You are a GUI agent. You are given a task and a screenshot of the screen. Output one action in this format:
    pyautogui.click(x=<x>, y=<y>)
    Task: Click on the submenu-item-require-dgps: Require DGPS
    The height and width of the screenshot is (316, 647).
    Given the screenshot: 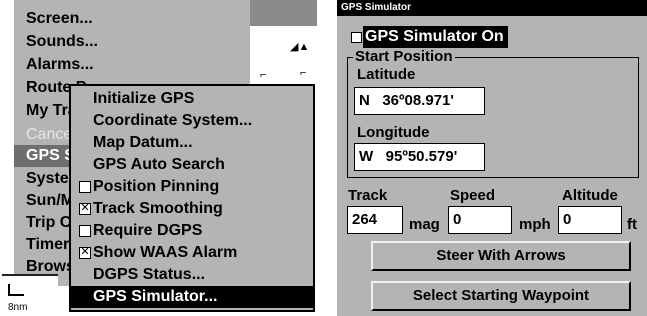 What is the action you would take?
    pyautogui.click(x=192, y=231)
    